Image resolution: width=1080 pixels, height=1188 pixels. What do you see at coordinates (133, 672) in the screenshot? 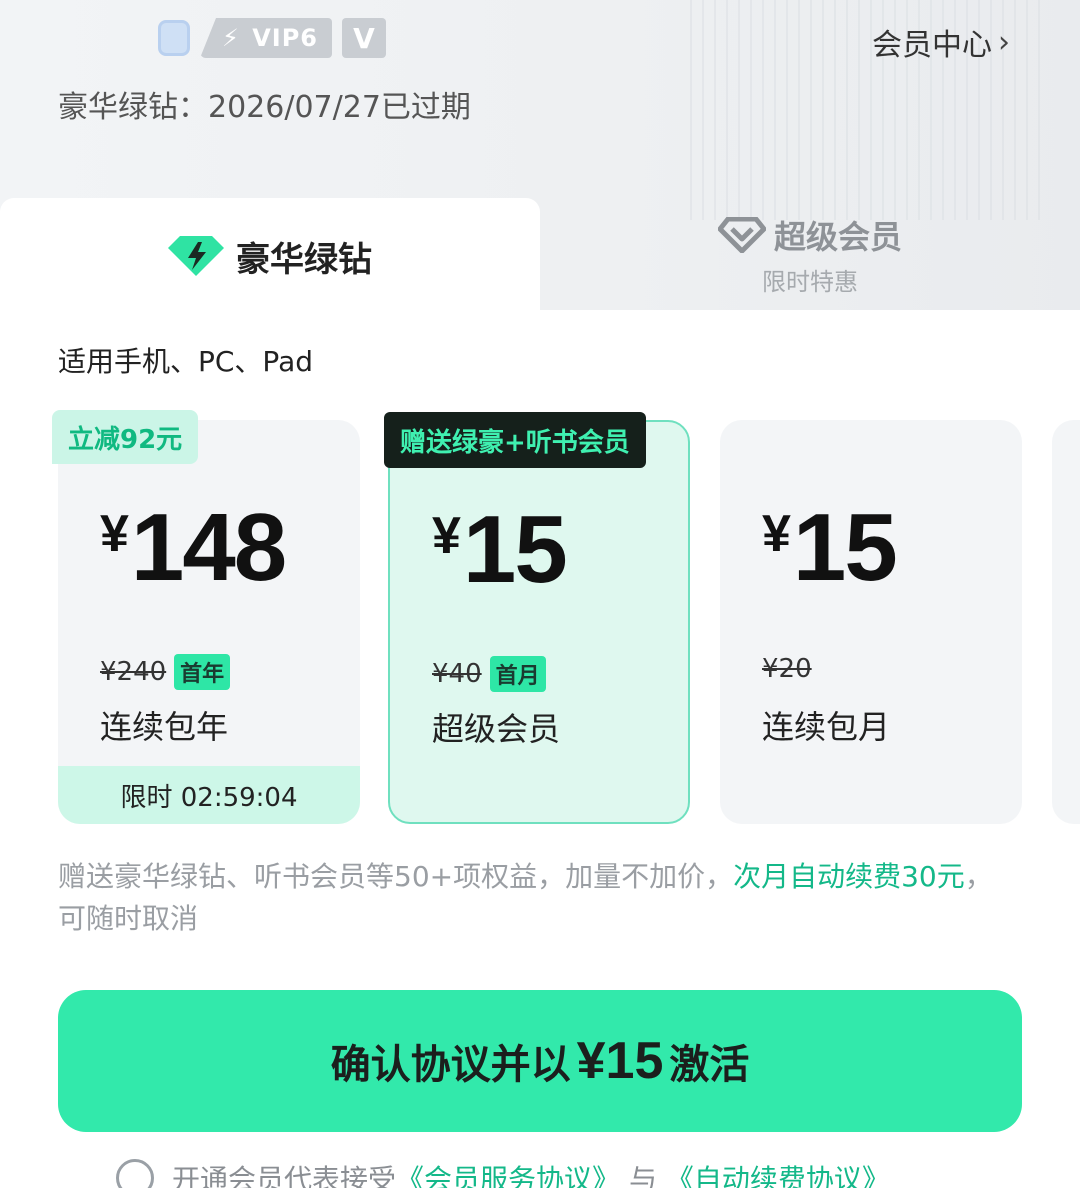
I see `original-price: ¥240` at bounding box center [133, 672].